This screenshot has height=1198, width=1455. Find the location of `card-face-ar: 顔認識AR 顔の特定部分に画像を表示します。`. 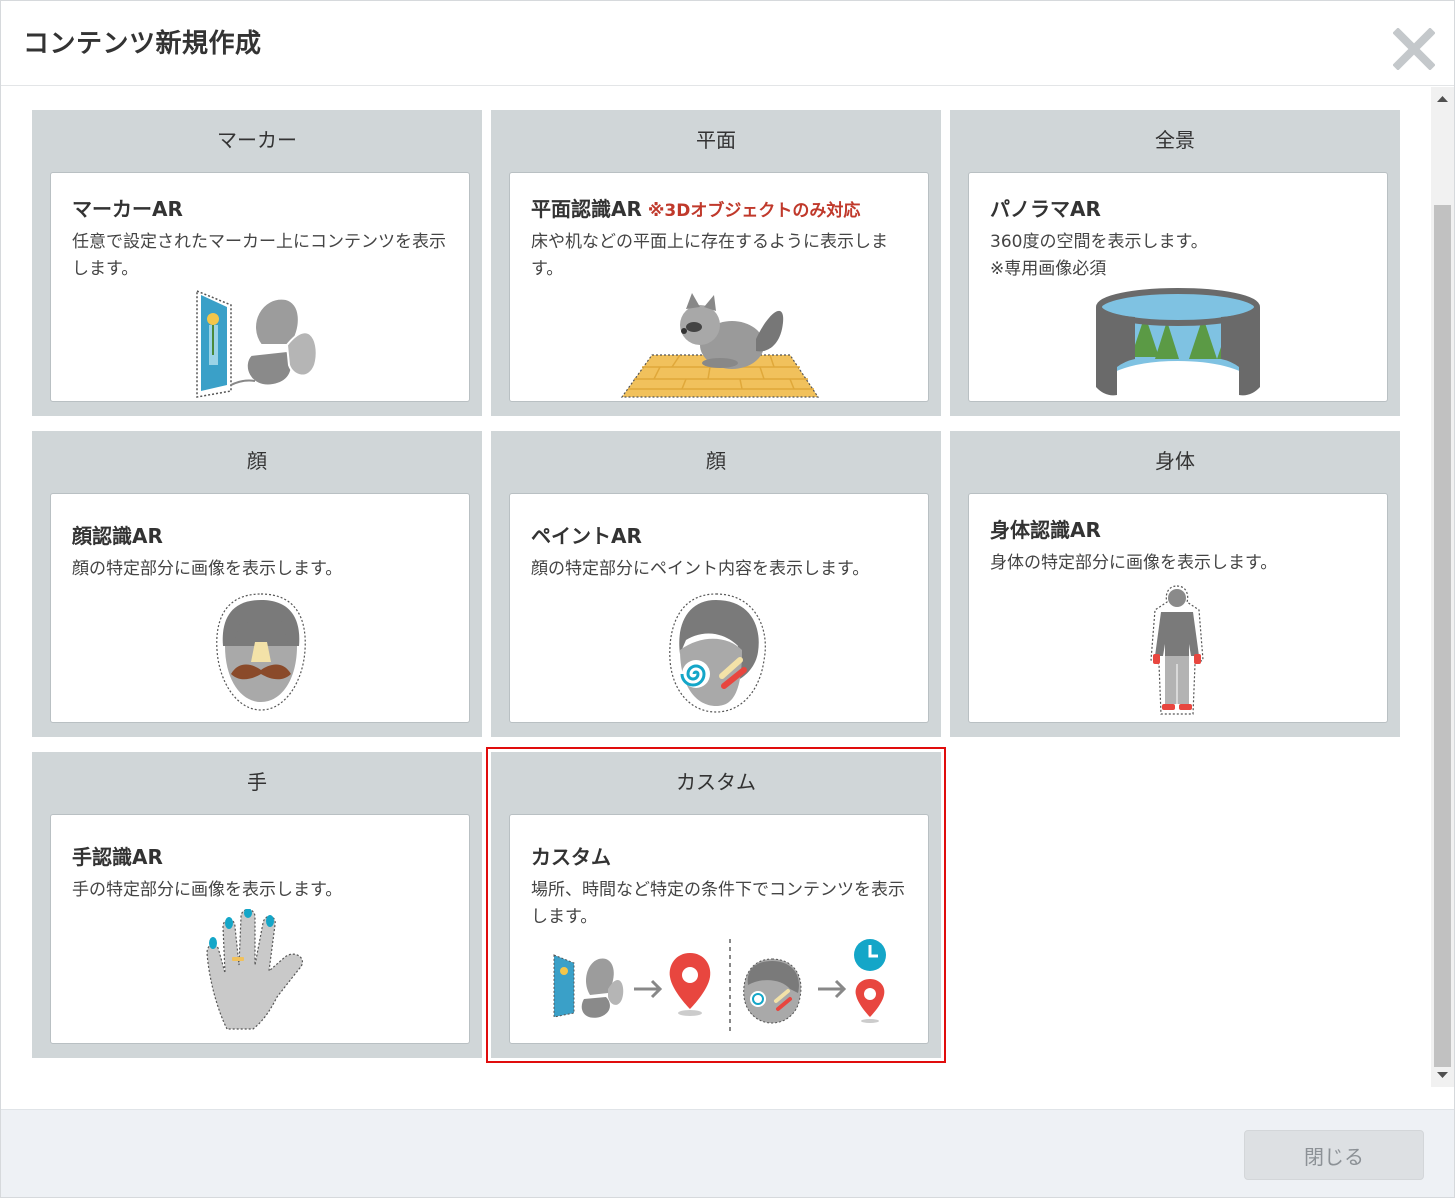

card-face-ar: 顔認識AR 顔の特定部分に画像を表示します。 is located at coordinates (260, 608).